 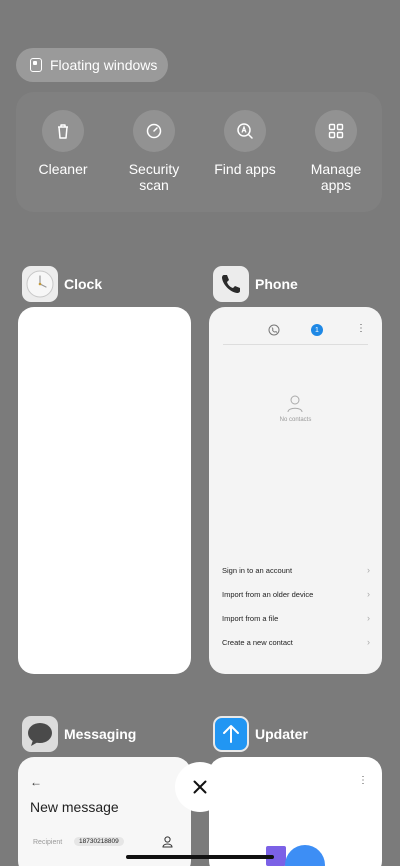 I want to click on messaging-app-icon, so click(x=40, y=734).